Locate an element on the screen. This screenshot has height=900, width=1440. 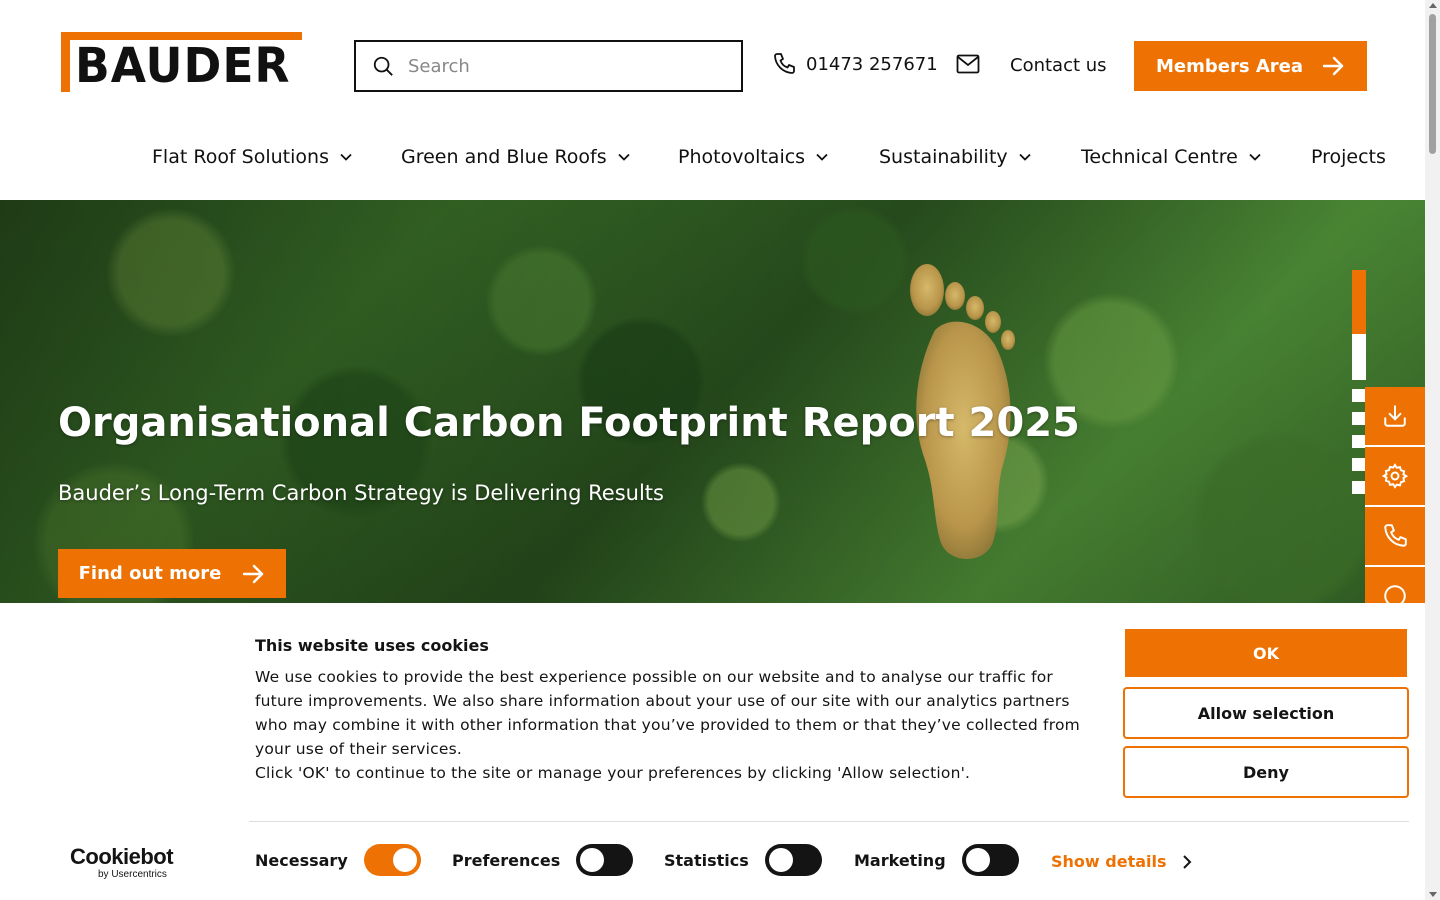
bauder-logo: BAUDER is located at coordinates (181, 63).